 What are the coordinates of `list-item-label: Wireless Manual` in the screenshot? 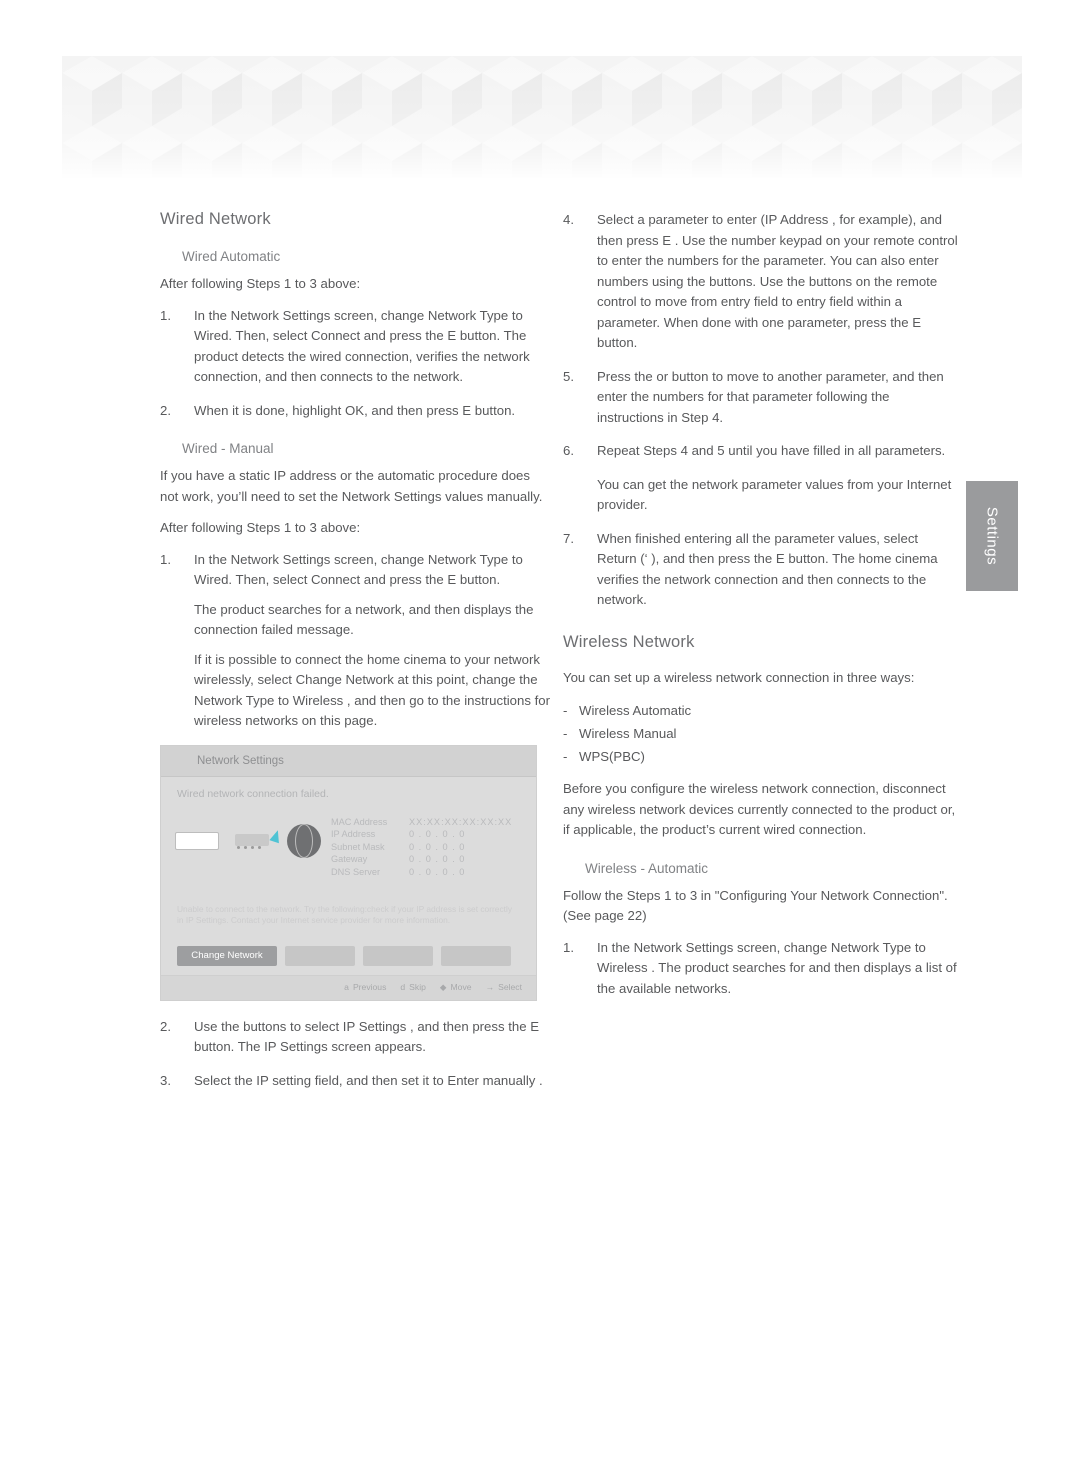 It's located at (628, 733).